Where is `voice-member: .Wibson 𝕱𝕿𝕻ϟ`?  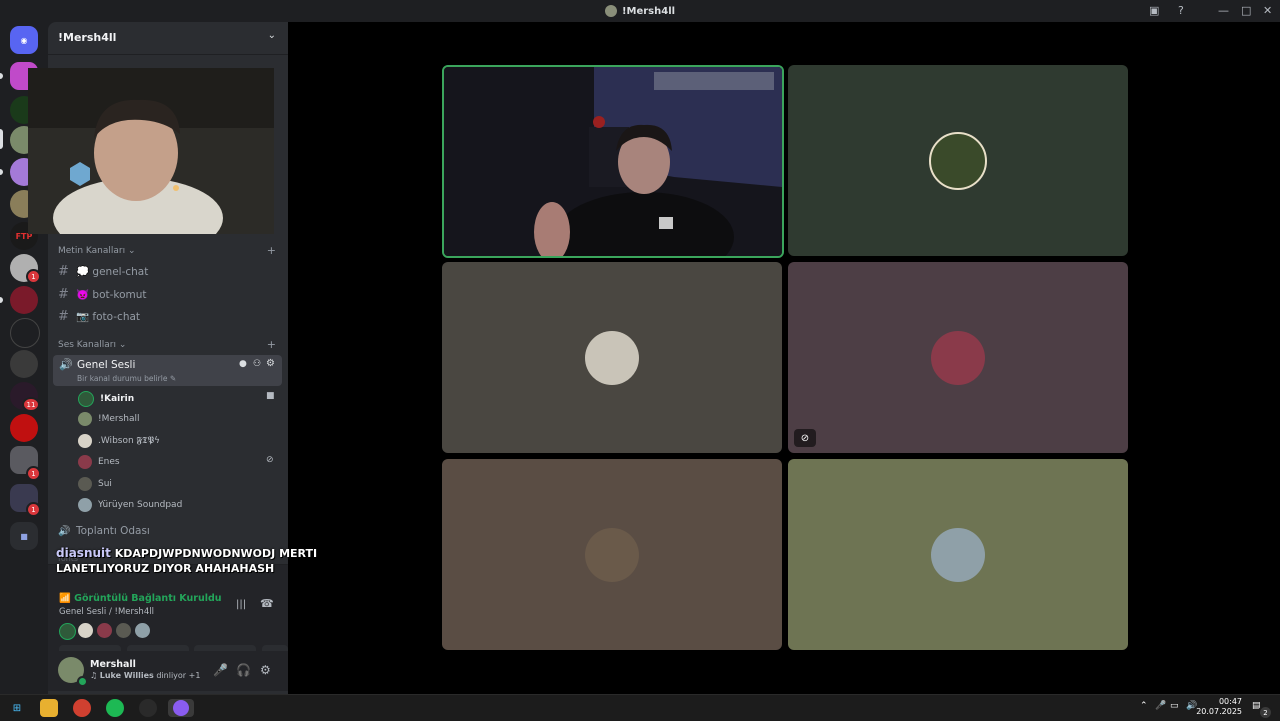
voice-member: .Wibson 𝕱𝕿𝕻ϟ is located at coordinates (119, 441).